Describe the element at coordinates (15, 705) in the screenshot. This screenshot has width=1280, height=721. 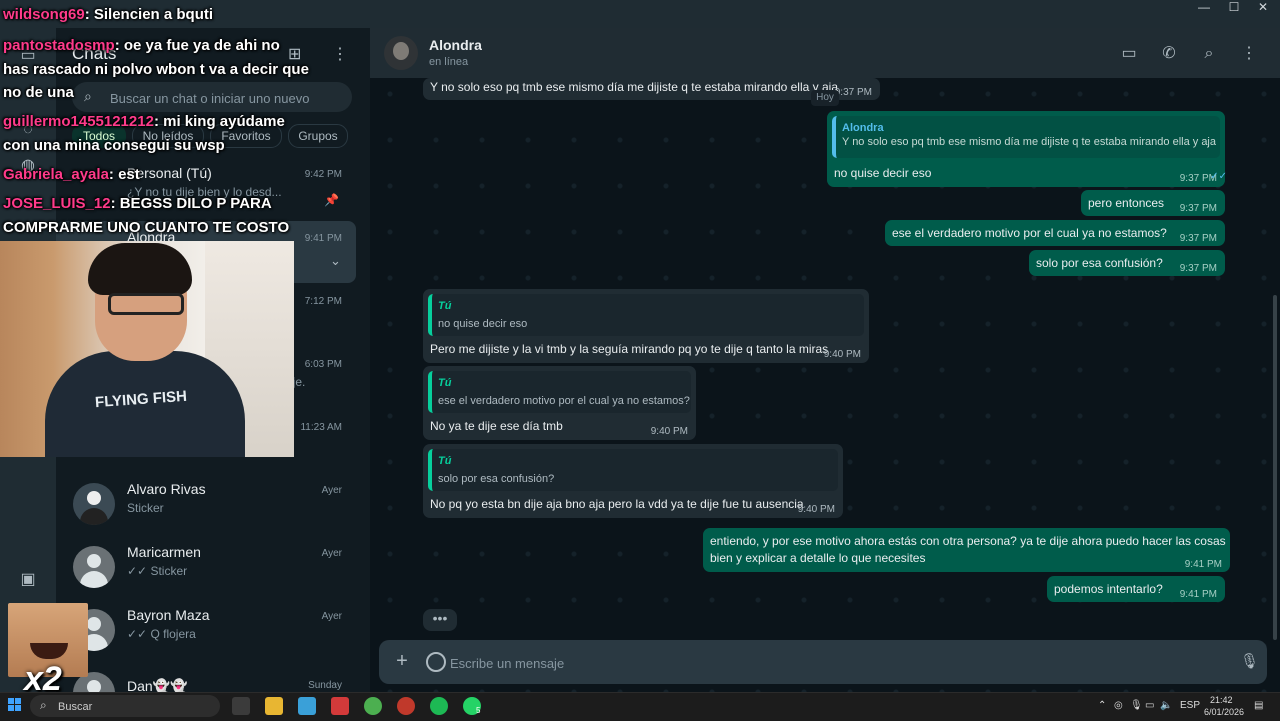
I see `windows-start-icon` at that location.